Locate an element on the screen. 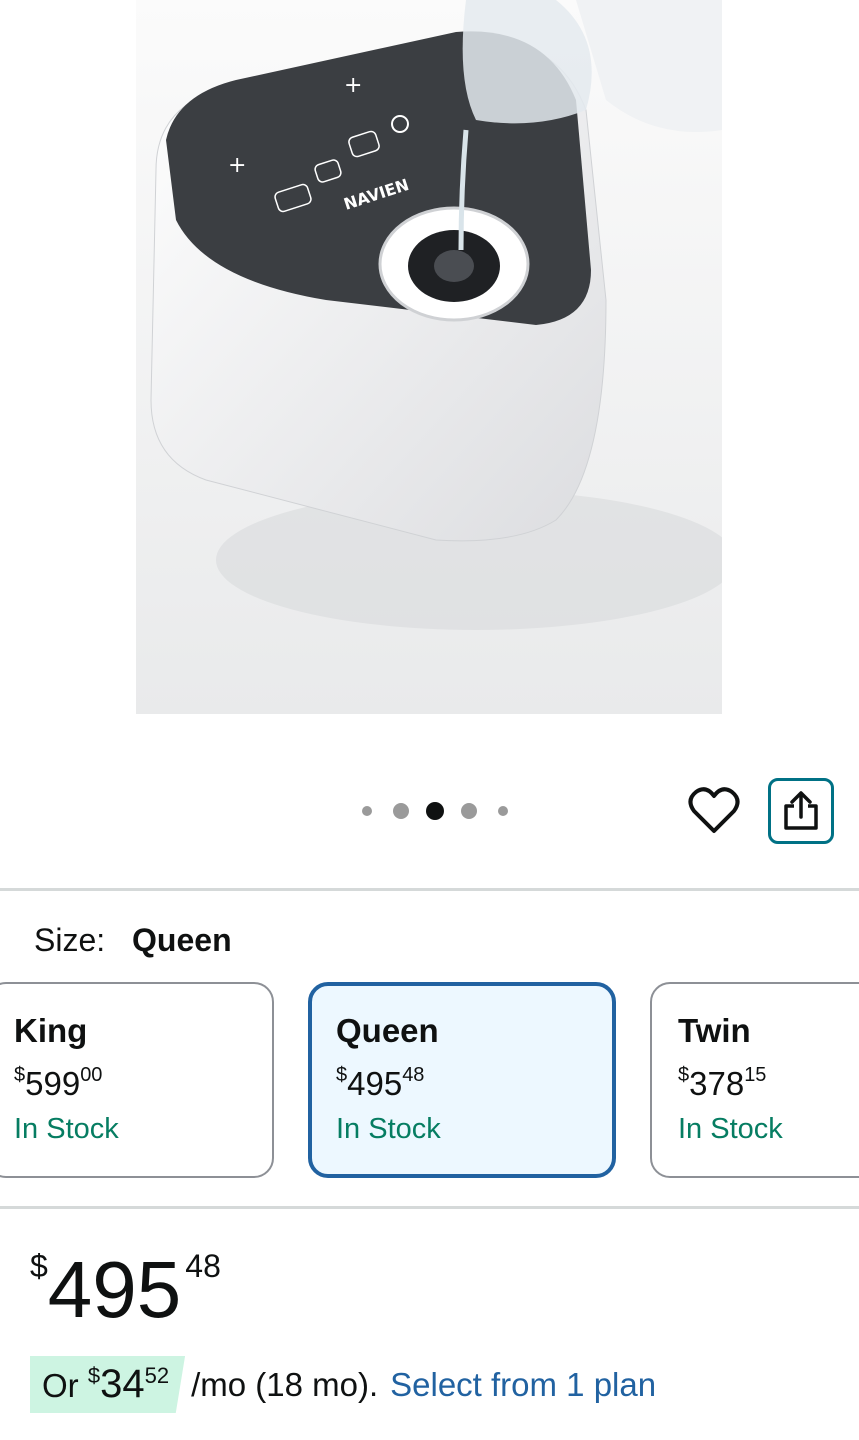  share-button is located at coordinates (801, 811).